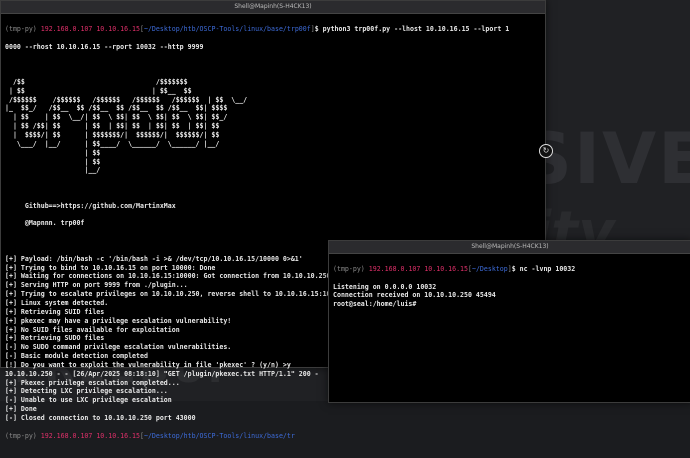  Describe the element at coordinates (543, 268) in the screenshot. I see `command-text: $ nc -lvnp 10032` at that location.